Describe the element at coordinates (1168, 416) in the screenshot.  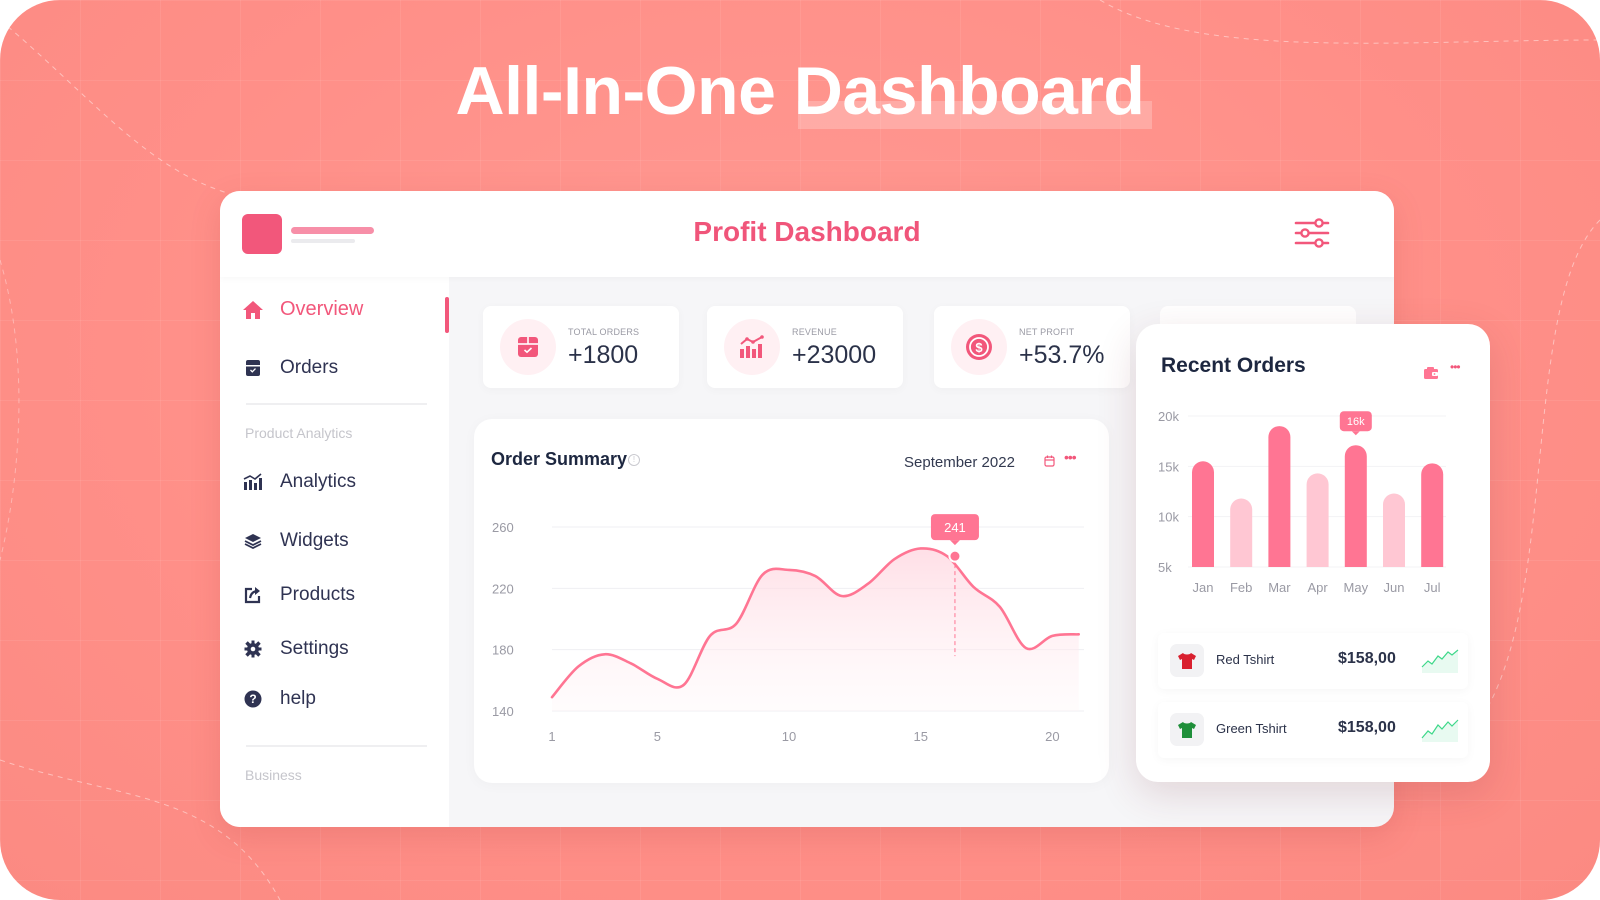
I see `y-tick-label: 20k` at that location.